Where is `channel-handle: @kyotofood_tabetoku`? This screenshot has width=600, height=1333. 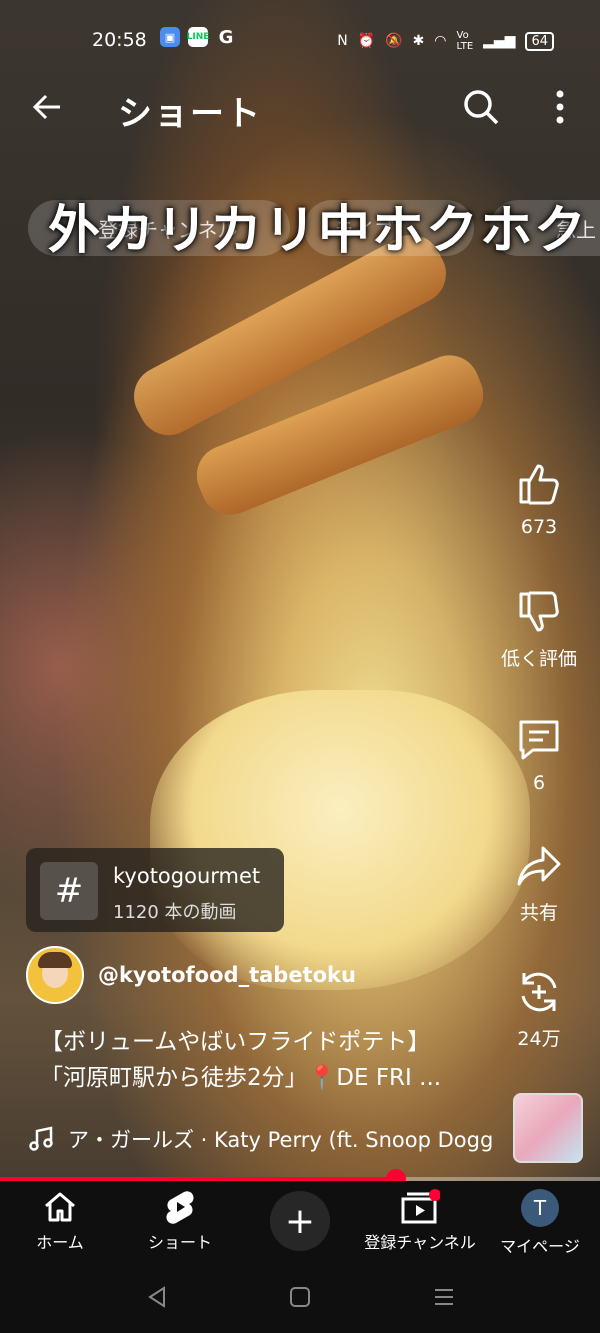 channel-handle: @kyotofood_tabetoku is located at coordinates (227, 975).